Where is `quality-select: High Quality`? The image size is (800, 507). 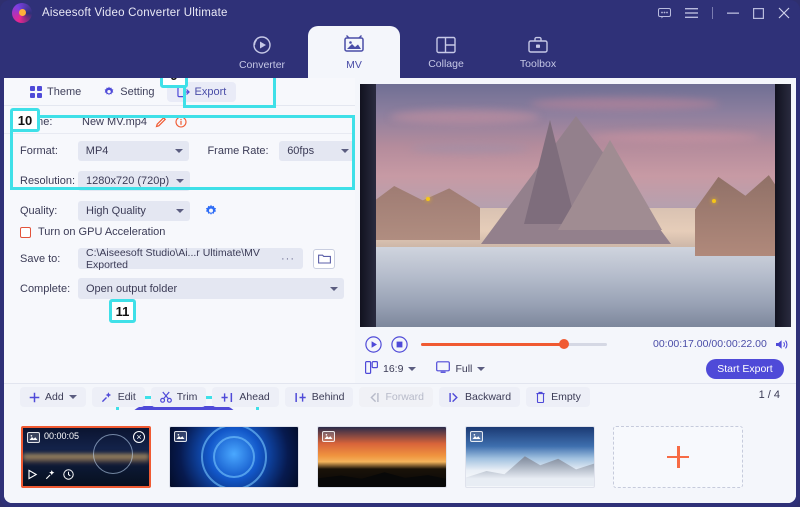
quality-select: High Quality is located at coordinates (134, 211).